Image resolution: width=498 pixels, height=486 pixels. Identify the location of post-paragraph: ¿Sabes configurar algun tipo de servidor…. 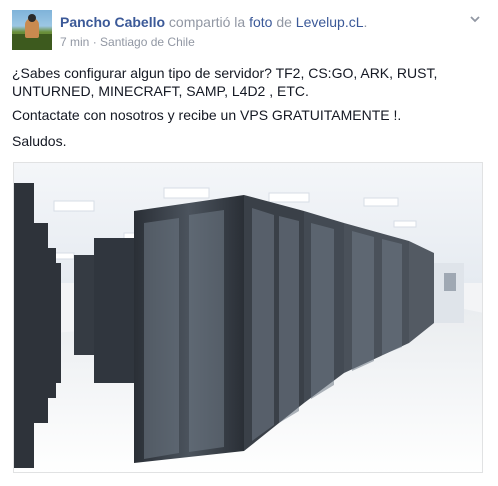
(225, 82).